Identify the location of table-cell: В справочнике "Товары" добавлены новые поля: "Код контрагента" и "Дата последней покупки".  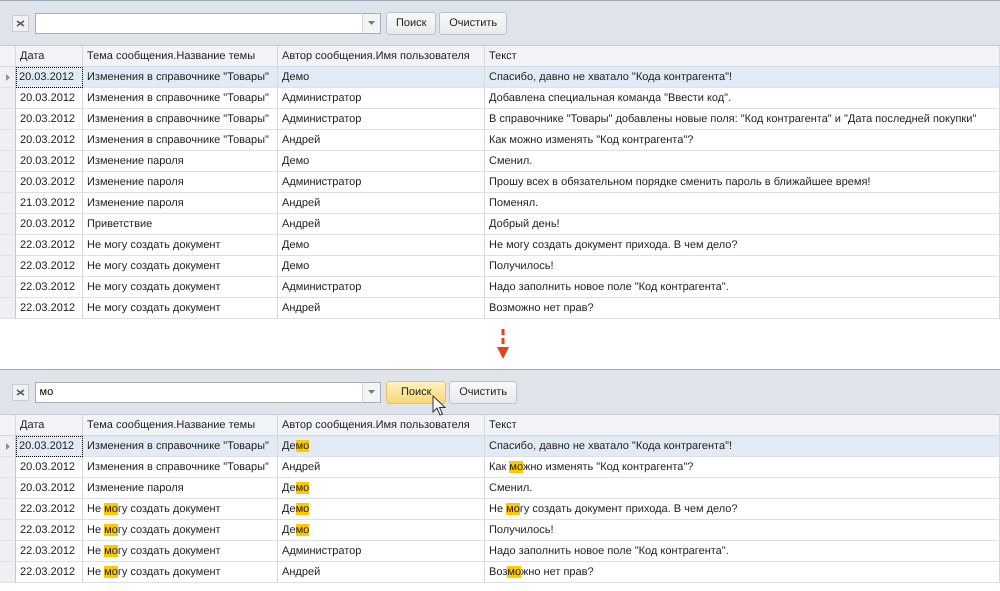
(742, 119).